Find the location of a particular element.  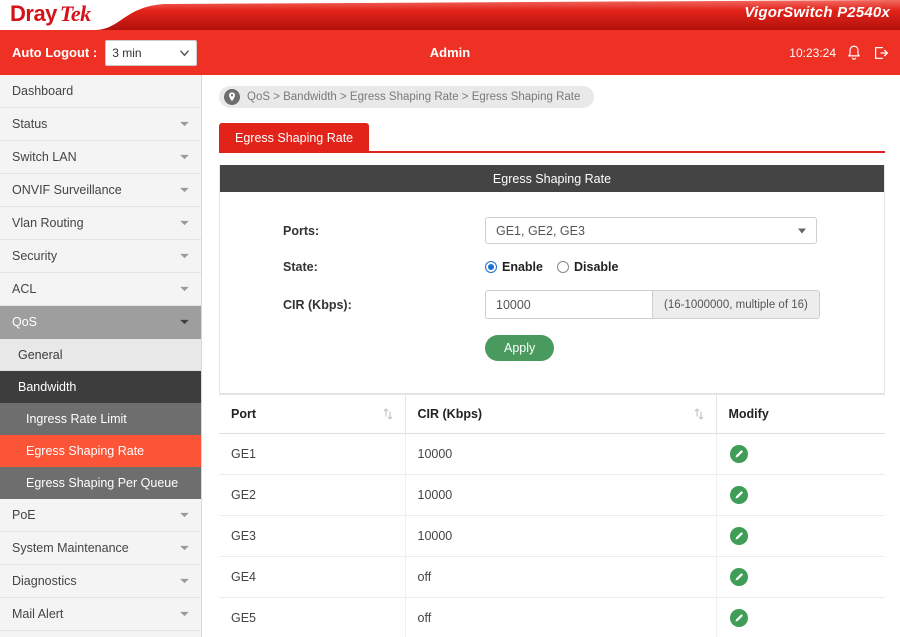

sidebar-item-diagnostics: Diagnostics is located at coordinates (100, 581).